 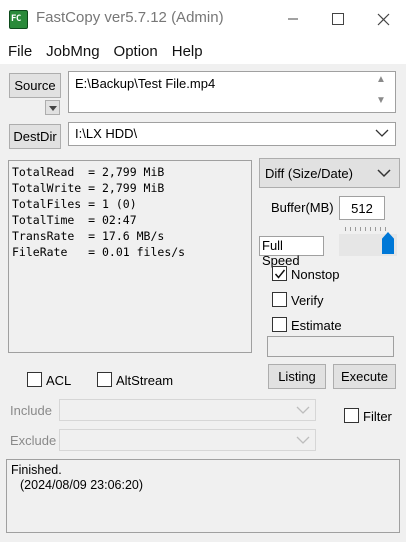 I want to click on fastcopy-app-icon: FC, so click(x=18, y=19).